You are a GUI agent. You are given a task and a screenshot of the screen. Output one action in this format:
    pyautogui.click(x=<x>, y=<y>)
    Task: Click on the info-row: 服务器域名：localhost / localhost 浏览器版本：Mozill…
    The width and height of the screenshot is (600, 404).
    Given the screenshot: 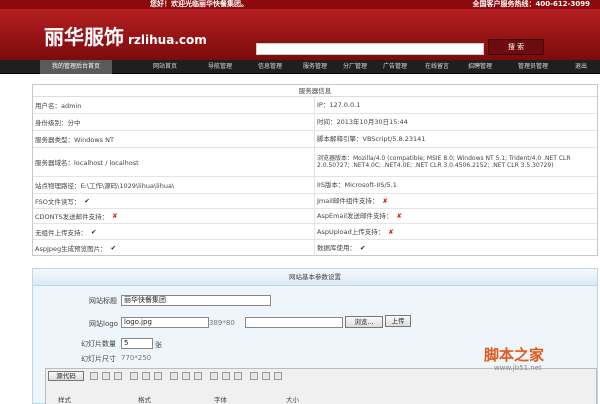 What is the action you would take?
    pyautogui.click(x=315, y=162)
    